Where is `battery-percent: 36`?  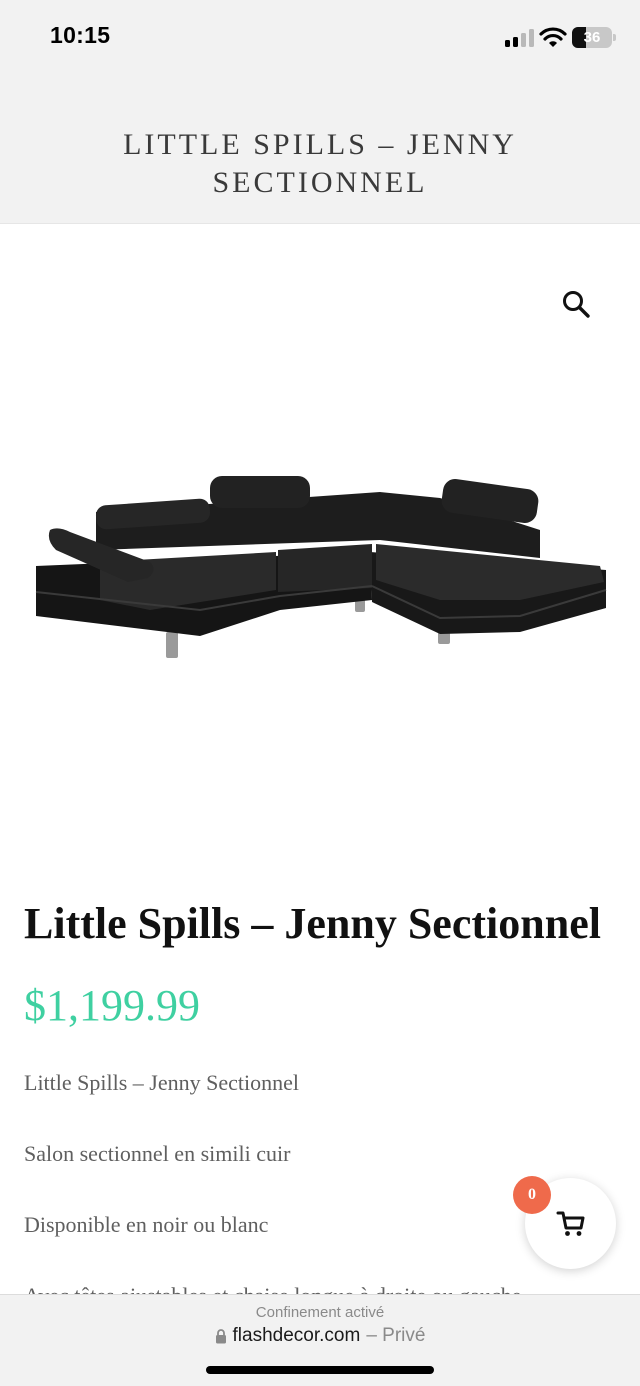
battery-percent: 36 is located at coordinates (592, 37).